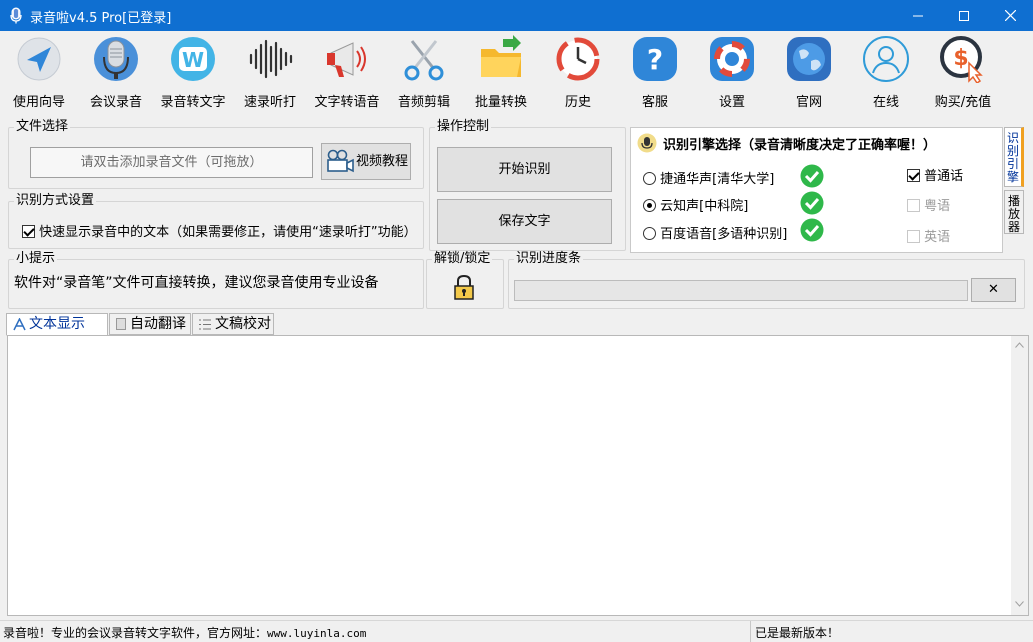  I want to click on tab-proofread: 文稿校对, so click(233, 324).